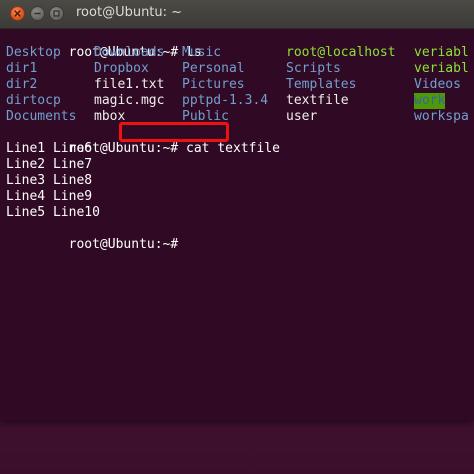  Describe the element at coordinates (129, 100) in the screenshot. I see `ls-entry: magic.mgc` at that location.